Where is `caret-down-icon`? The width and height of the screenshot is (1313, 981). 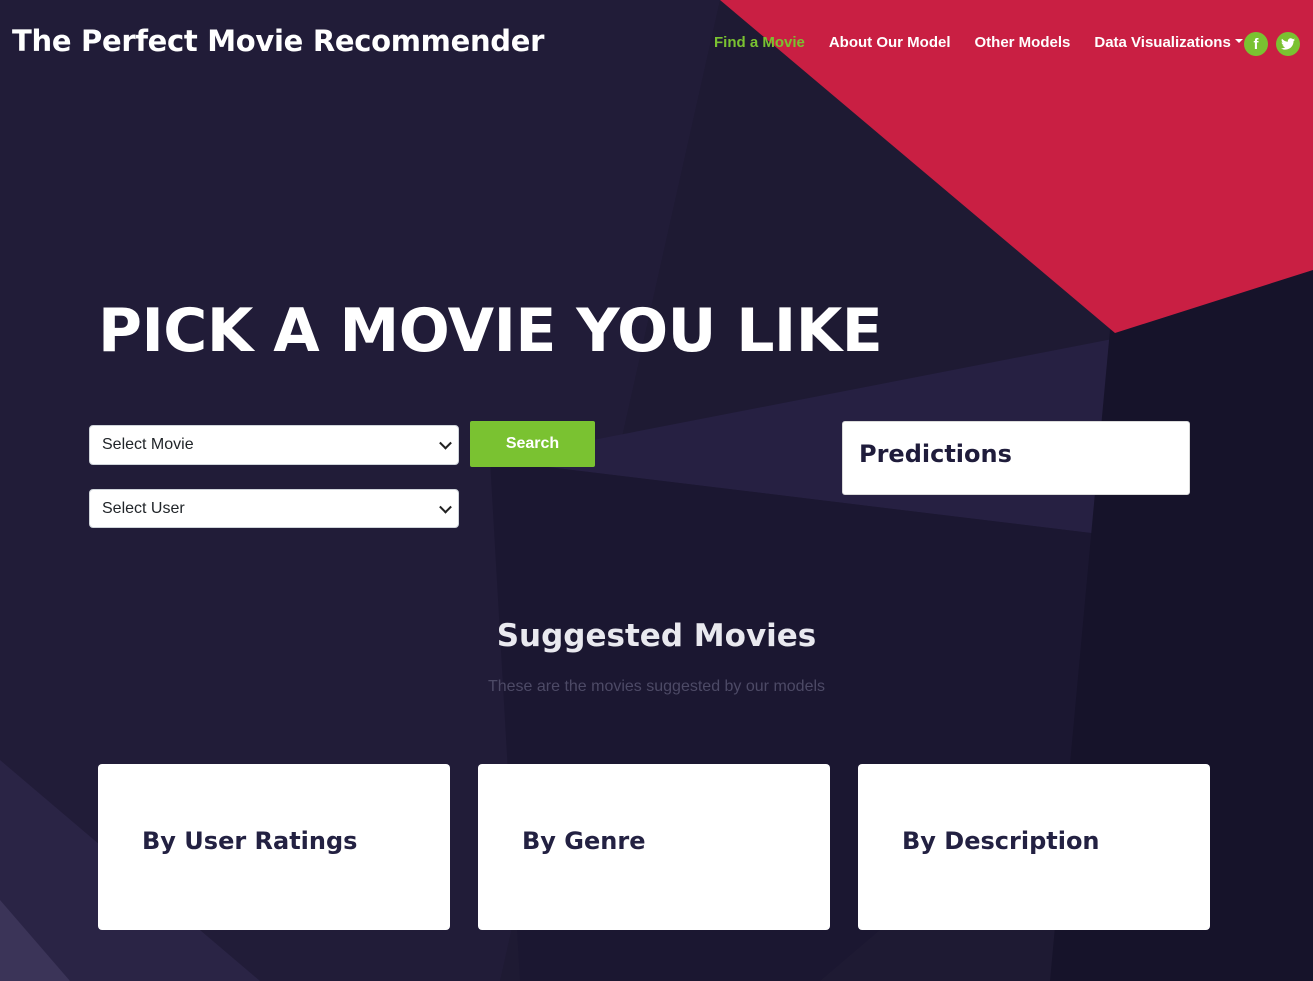 caret-down-icon is located at coordinates (1238, 41).